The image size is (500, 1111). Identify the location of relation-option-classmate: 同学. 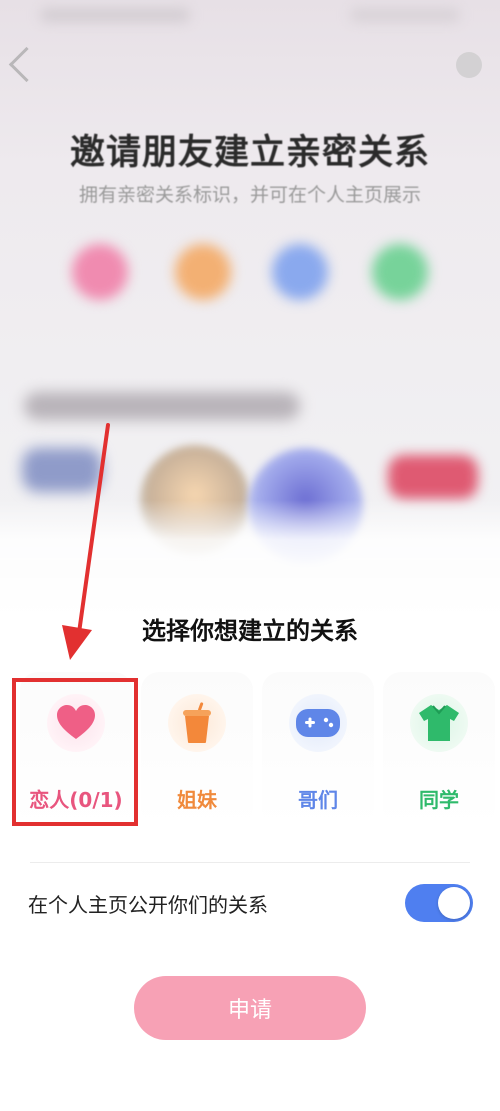
(439, 750).